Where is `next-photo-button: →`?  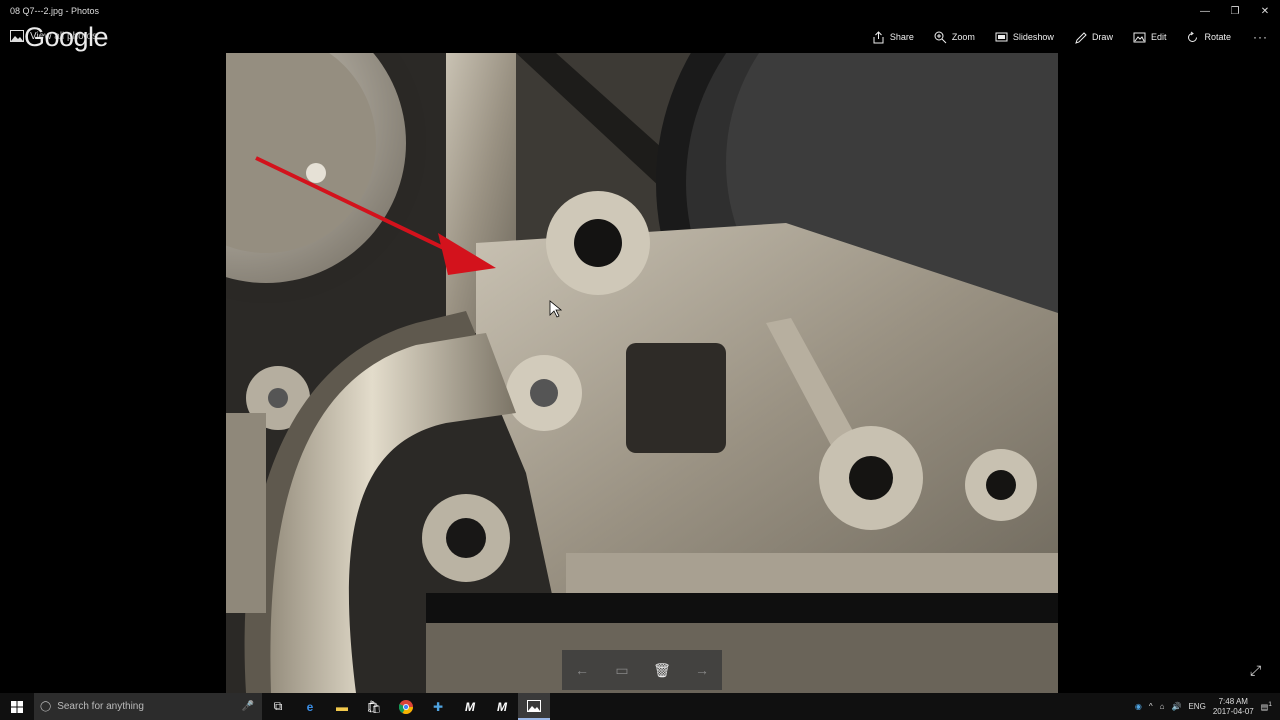 next-photo-button: → is located at coordinates (702, 670).